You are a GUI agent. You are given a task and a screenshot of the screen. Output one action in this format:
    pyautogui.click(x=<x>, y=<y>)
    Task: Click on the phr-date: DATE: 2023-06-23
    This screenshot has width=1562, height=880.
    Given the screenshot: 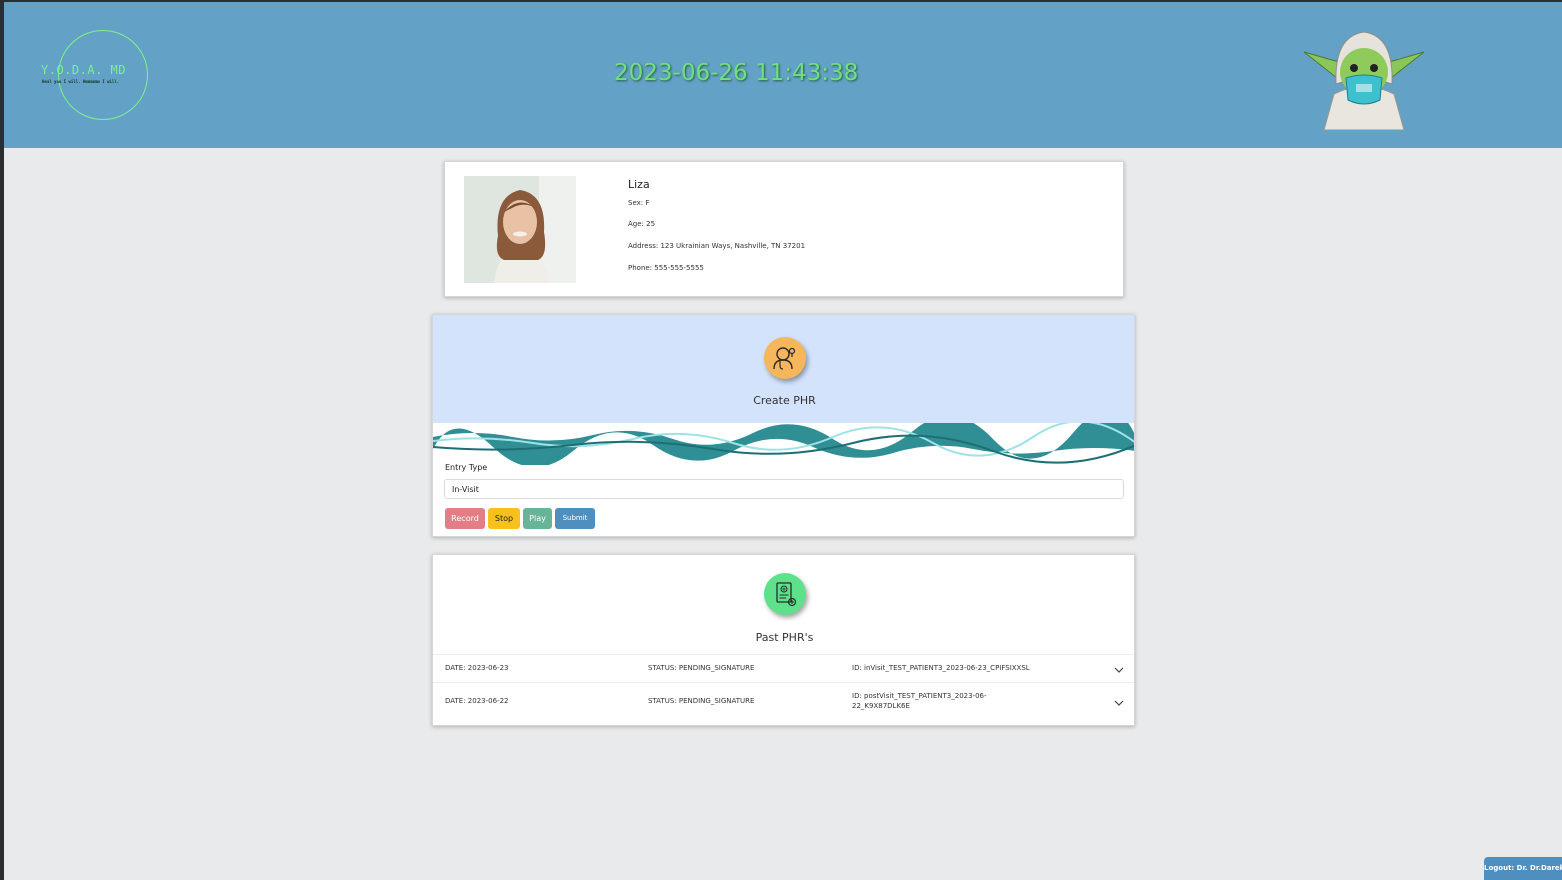 What is the action you would take?
    pyautogui.click(x=477, y=668)
    